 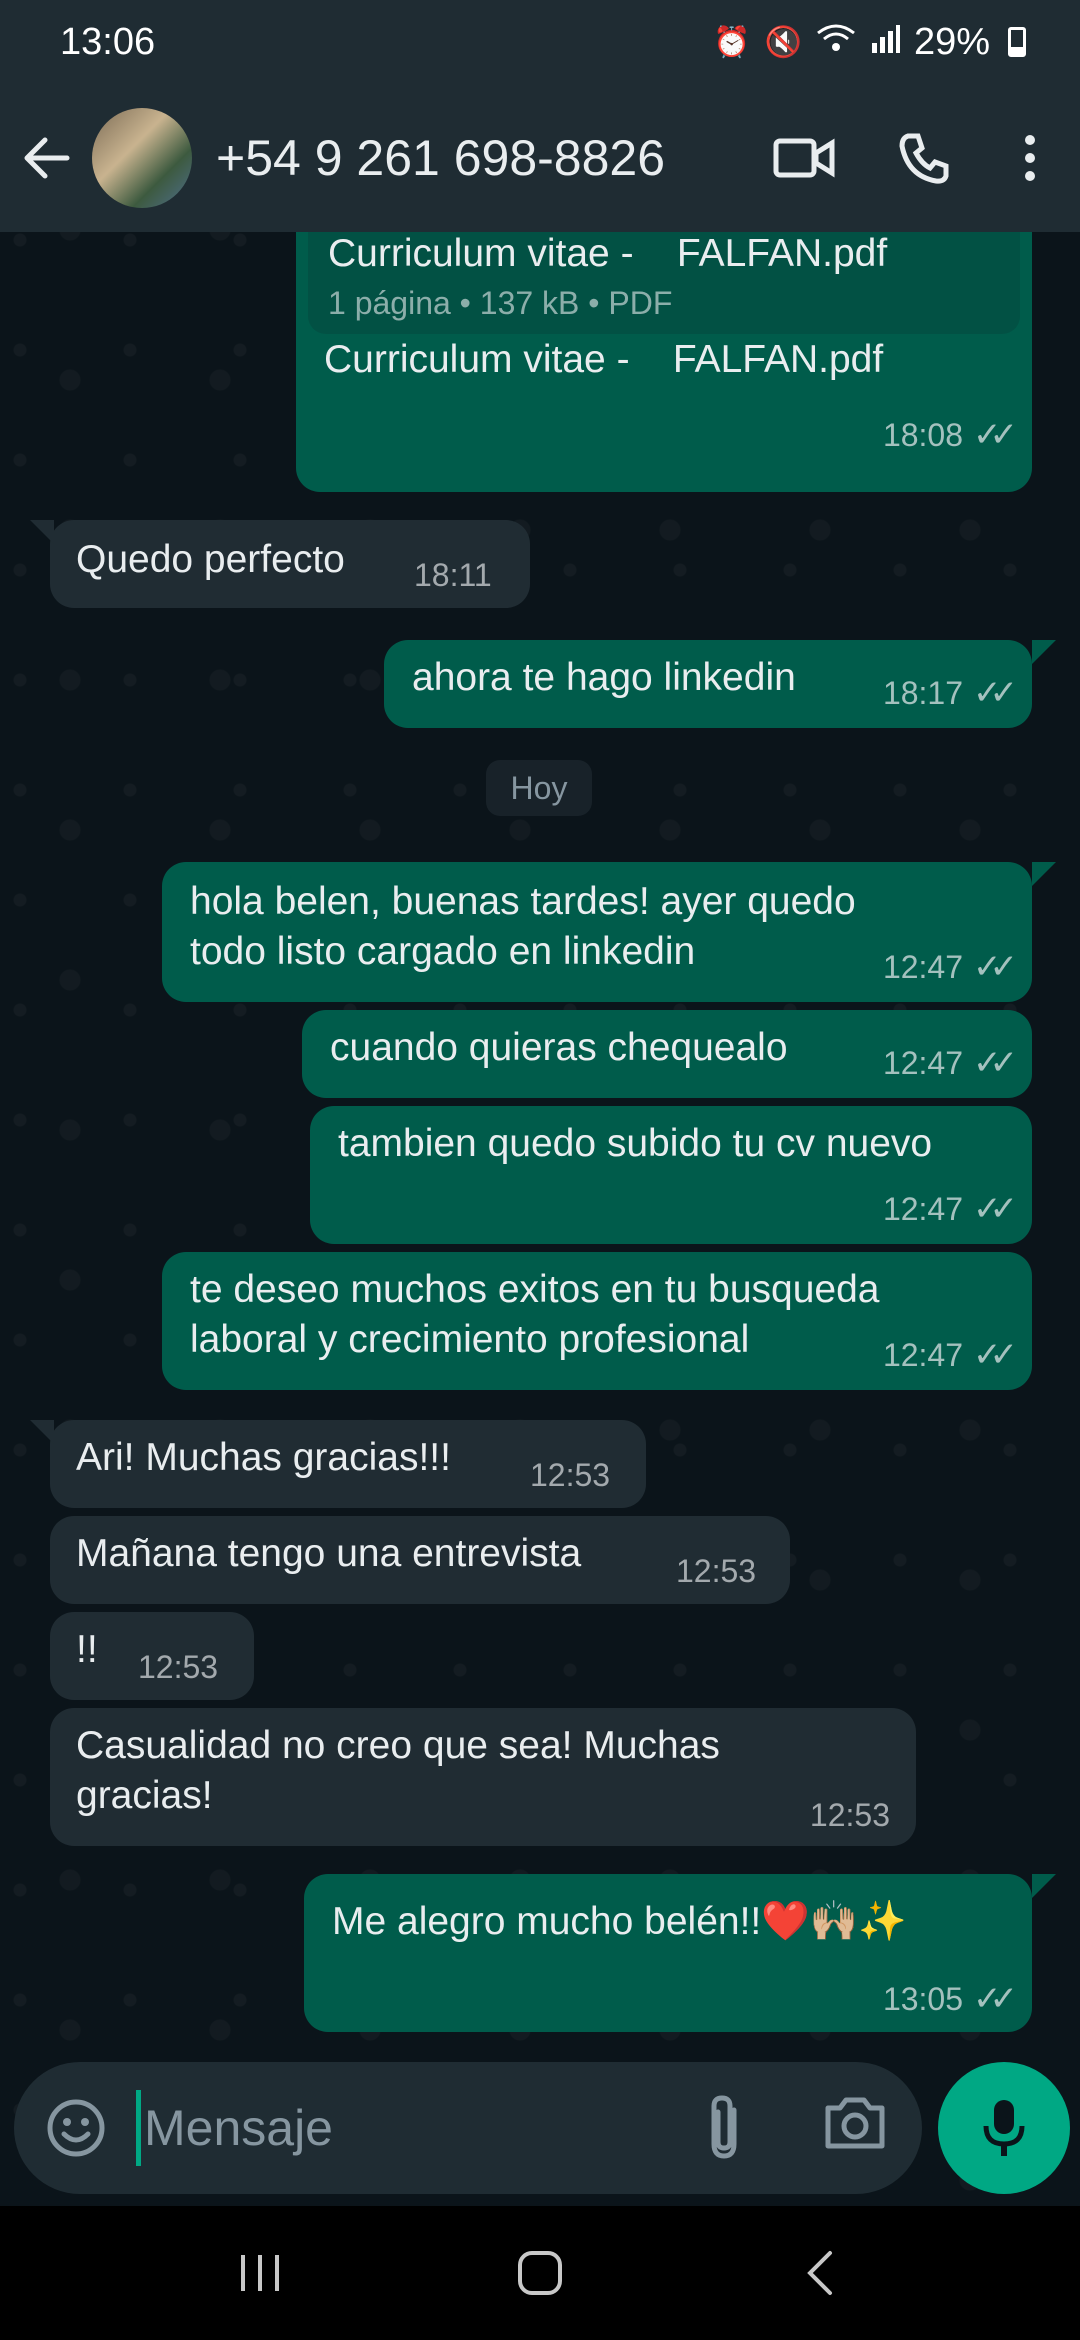 What do you see at coordinates (470, 1339) in the screenshot?
I see `message-text: laboral y crecimiento profesional` at bounding box center [470, 1339].